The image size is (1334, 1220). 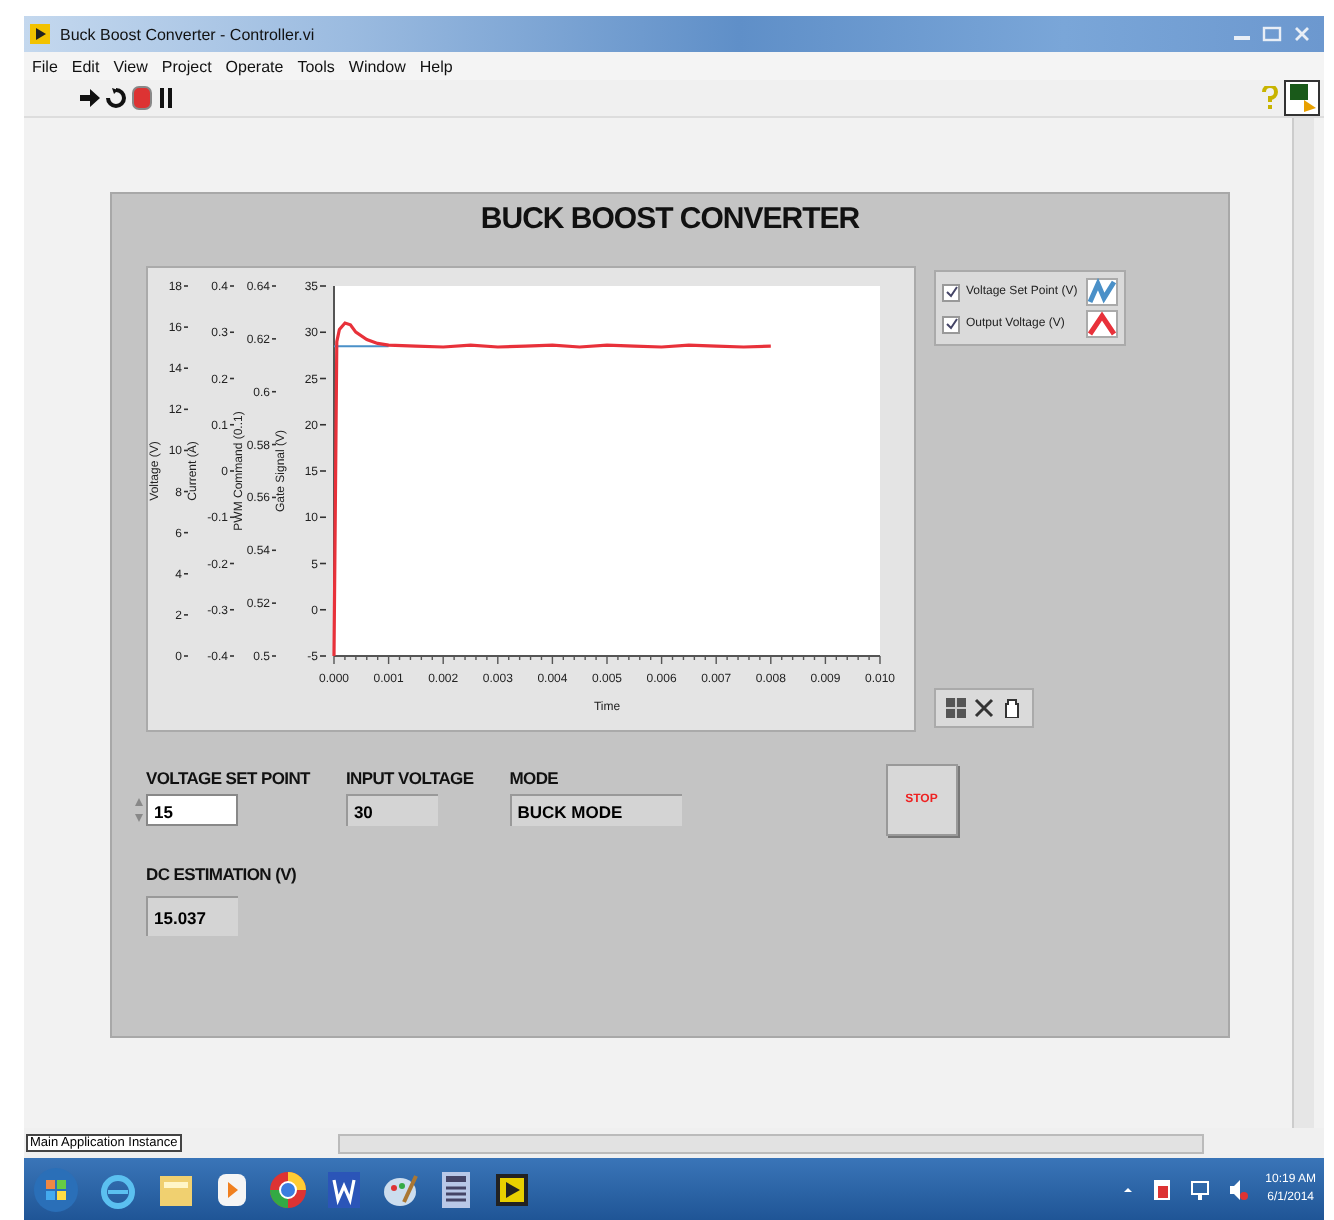 I want to click on cursor-tool-icon, so click(x=984, y=708).